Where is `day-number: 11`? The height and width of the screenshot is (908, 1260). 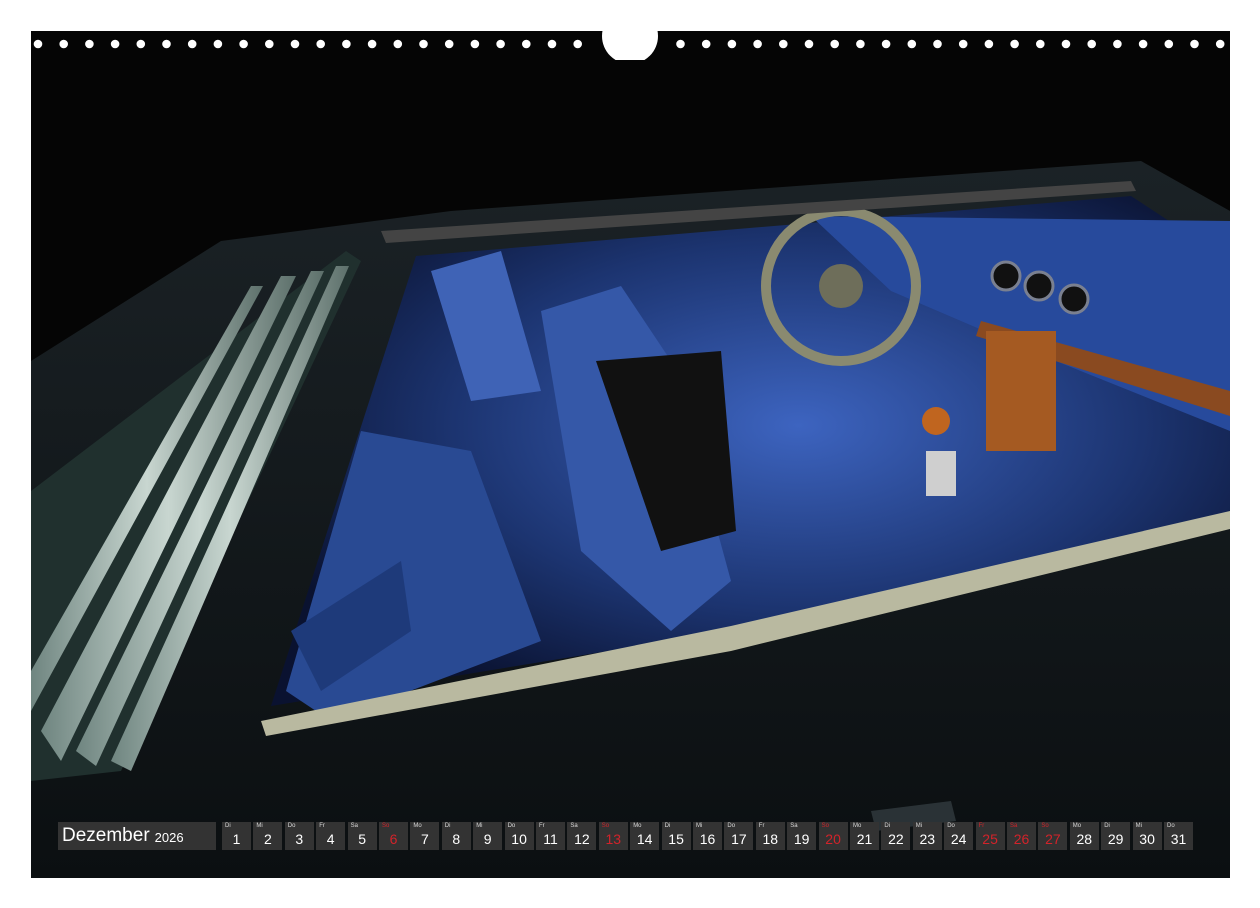
day-number: 11 is located at coordinates (550, 839).